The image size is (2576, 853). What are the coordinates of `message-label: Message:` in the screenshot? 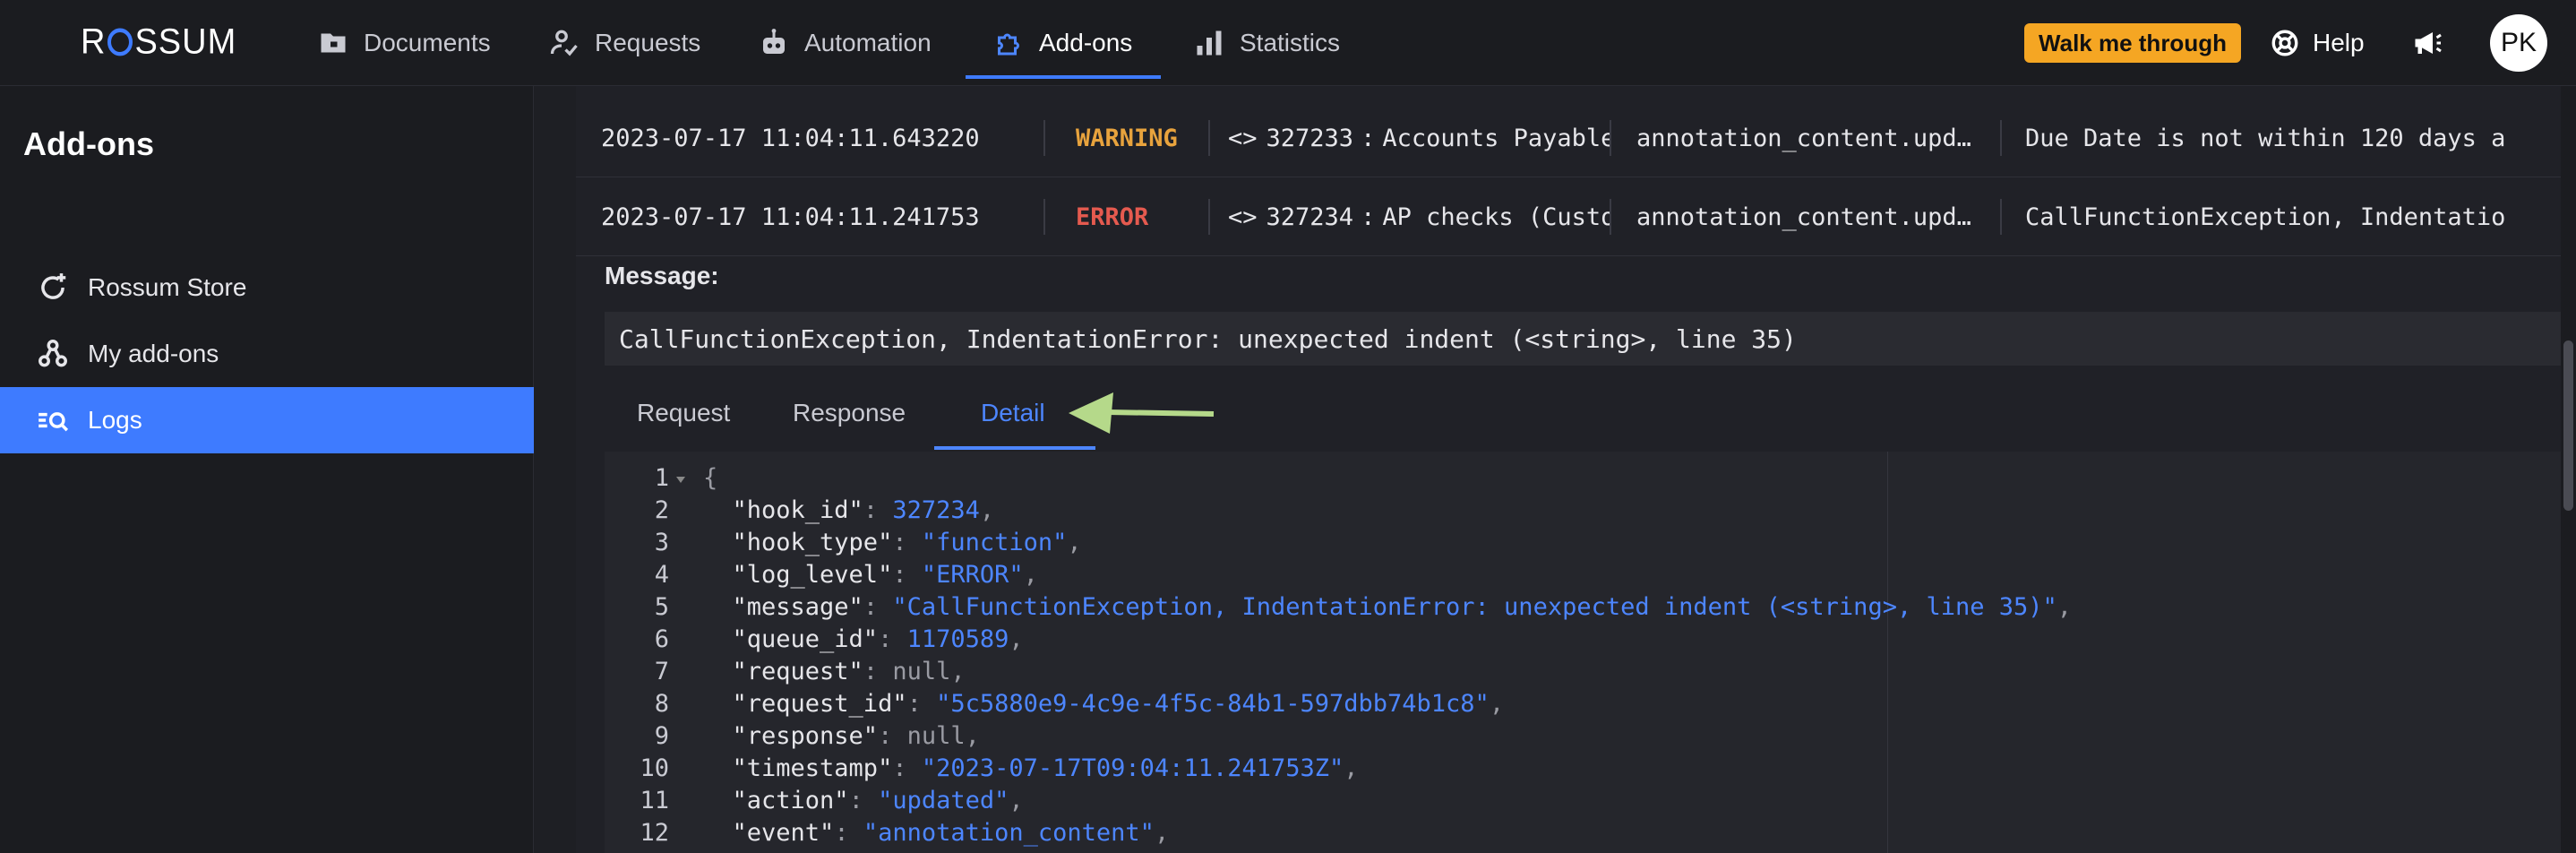 It's located at (662, 275).